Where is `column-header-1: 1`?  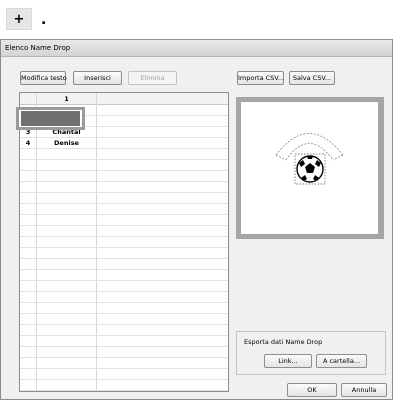
column-header-1: 1 is located at coordinates (66, 99).